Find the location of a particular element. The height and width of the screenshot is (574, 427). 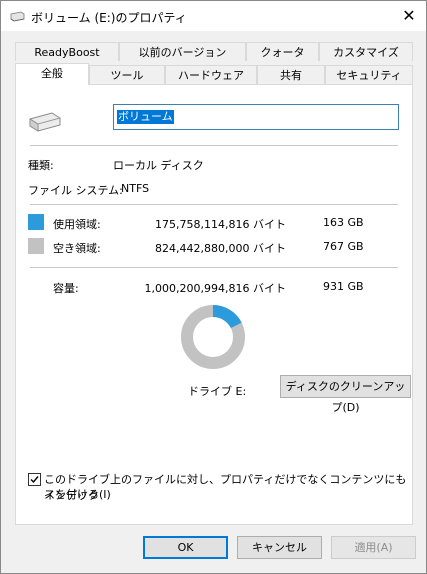

apply-button: 適用(A) is located at coordinates (373, 547).